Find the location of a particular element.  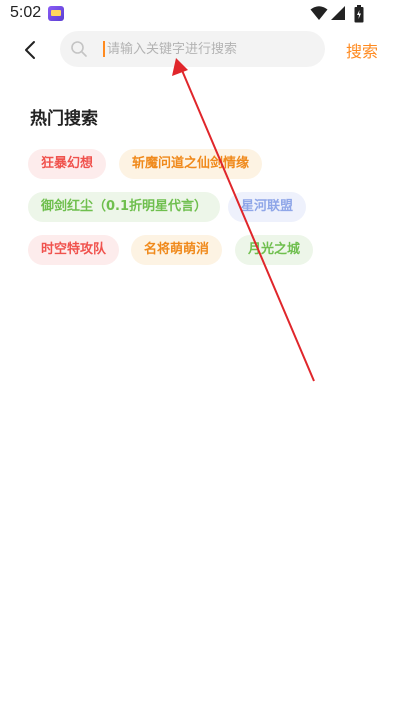

hot-tag-kuangbao-huanxiang: 狂暴幻想 is located at coordinates (67, 164).